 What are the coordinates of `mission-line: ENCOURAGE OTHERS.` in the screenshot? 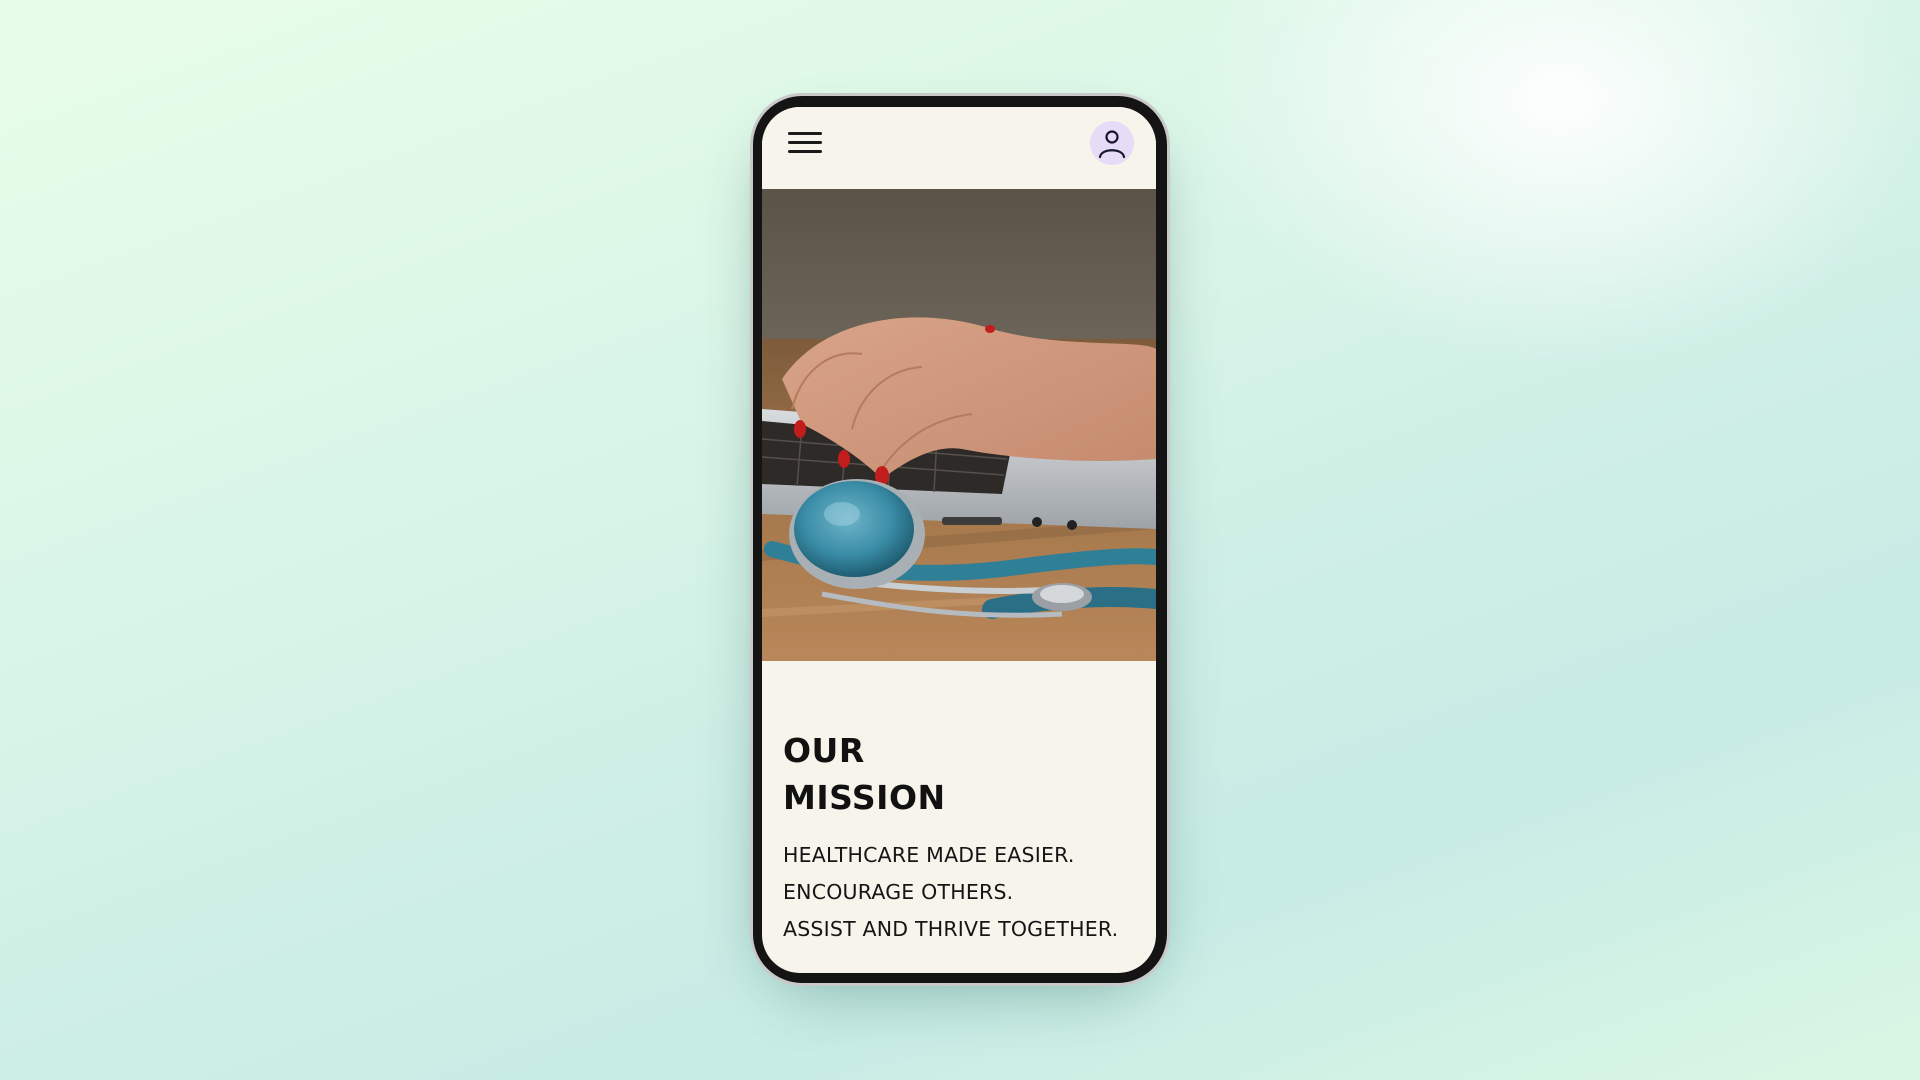 It's located at (898, 892).